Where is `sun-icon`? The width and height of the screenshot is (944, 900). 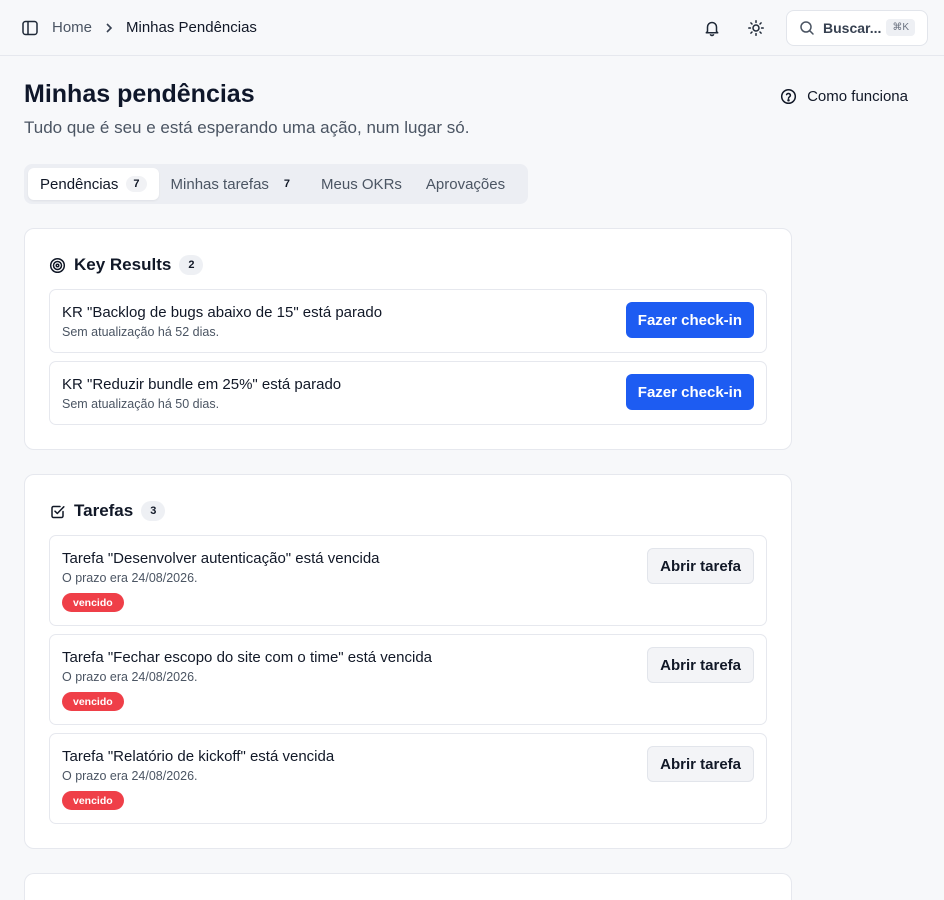 sun-icon is located at coordinates (756, 28).